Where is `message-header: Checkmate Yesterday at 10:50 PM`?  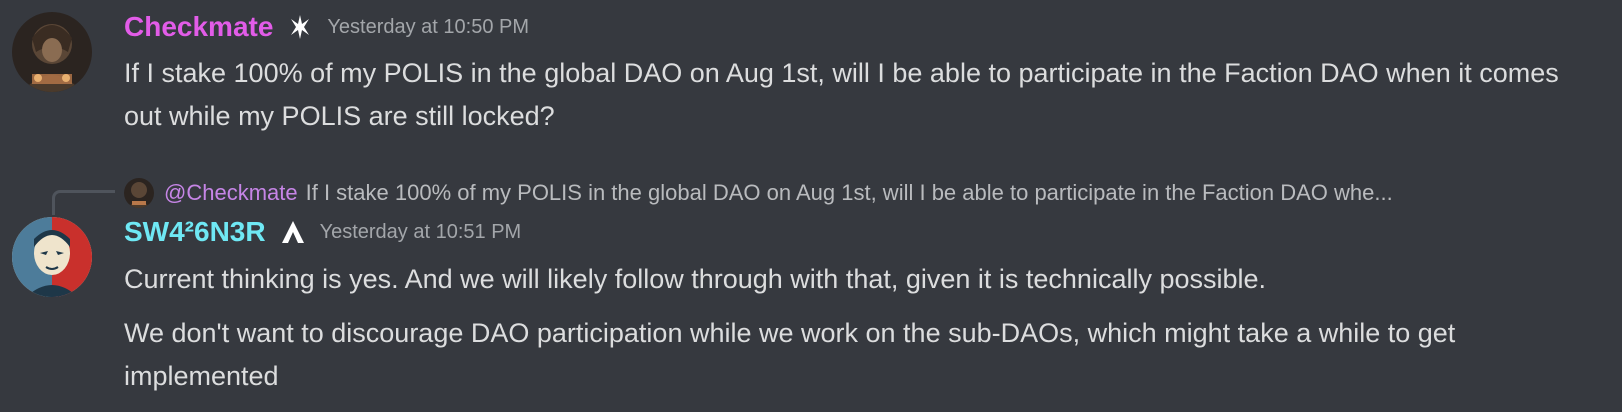
message-header: Checkmate Yesterday at 10:50 PM is located at coordinates (326, 27).